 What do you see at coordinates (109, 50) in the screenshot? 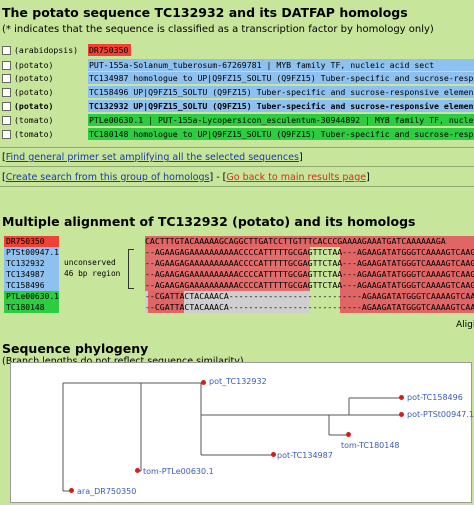
I see `homolog-description: DR750350` at bounding box center [109, 50].